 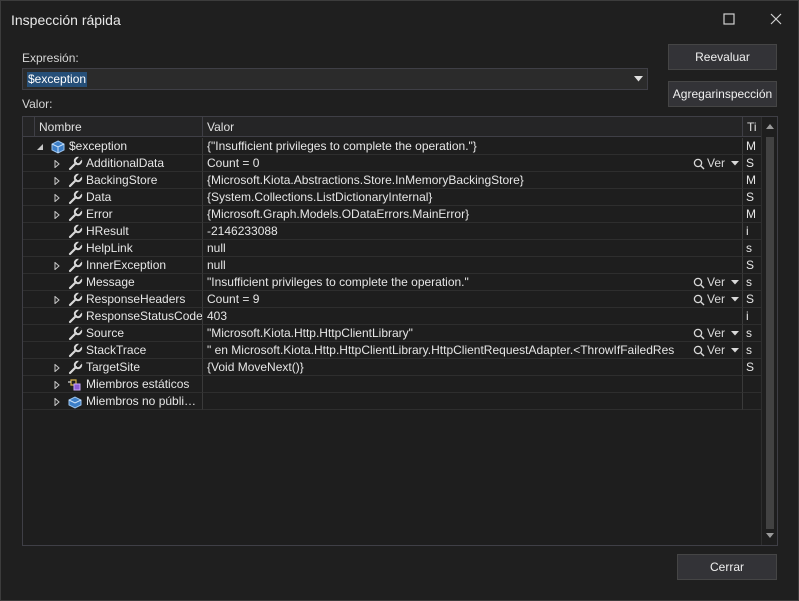 What do you see at coordinates (399, 19) in the screenshot?
I see `title-bar: Inspección rápida` at bounding box center [399, 19].